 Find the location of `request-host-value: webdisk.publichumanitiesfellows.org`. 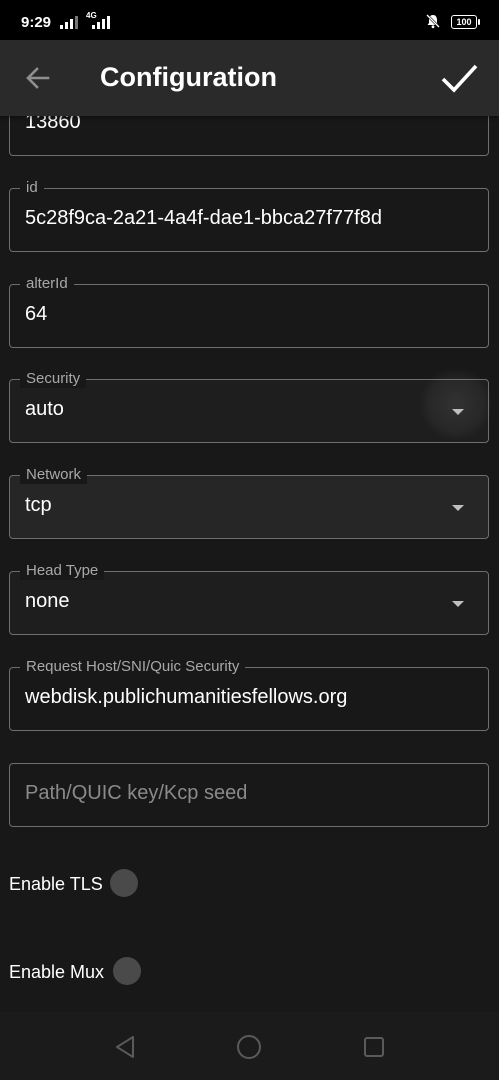

request-host-value: webdisk.publichumanitiesfellows.org is located at coordinates (186, 697).